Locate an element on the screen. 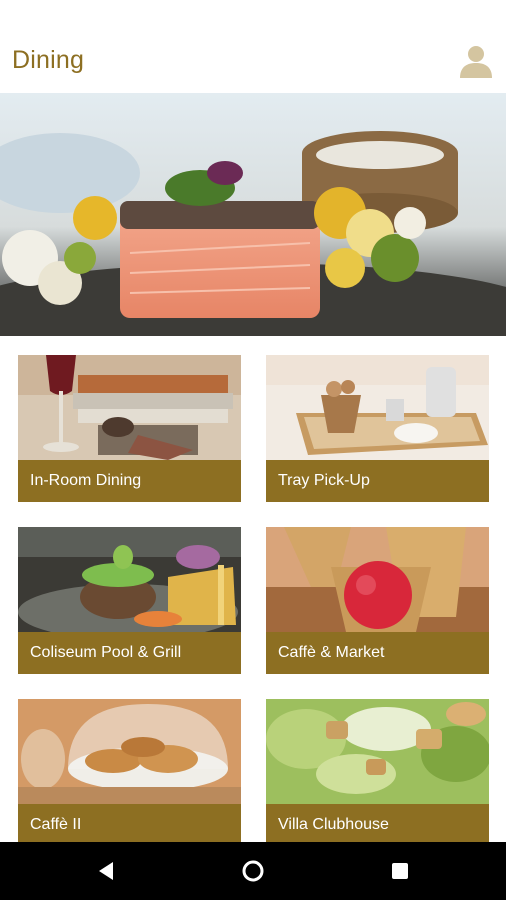 The image size is (506, 900). tile-villa-clubhouse: Villa Clubhouse is located at coordinates (377, 772).